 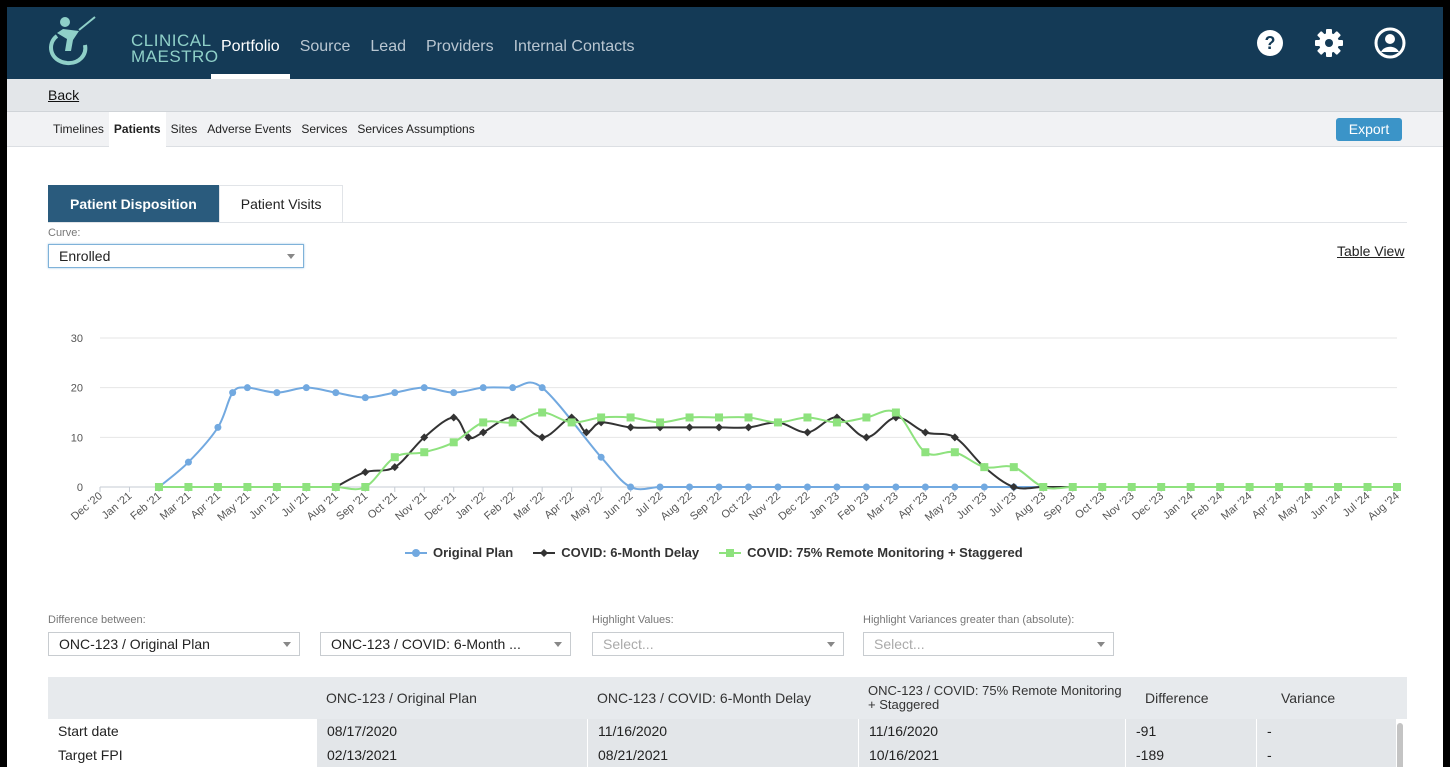 I want to click on x-tick-label: Jan '24, so click(x=1178, y=506).